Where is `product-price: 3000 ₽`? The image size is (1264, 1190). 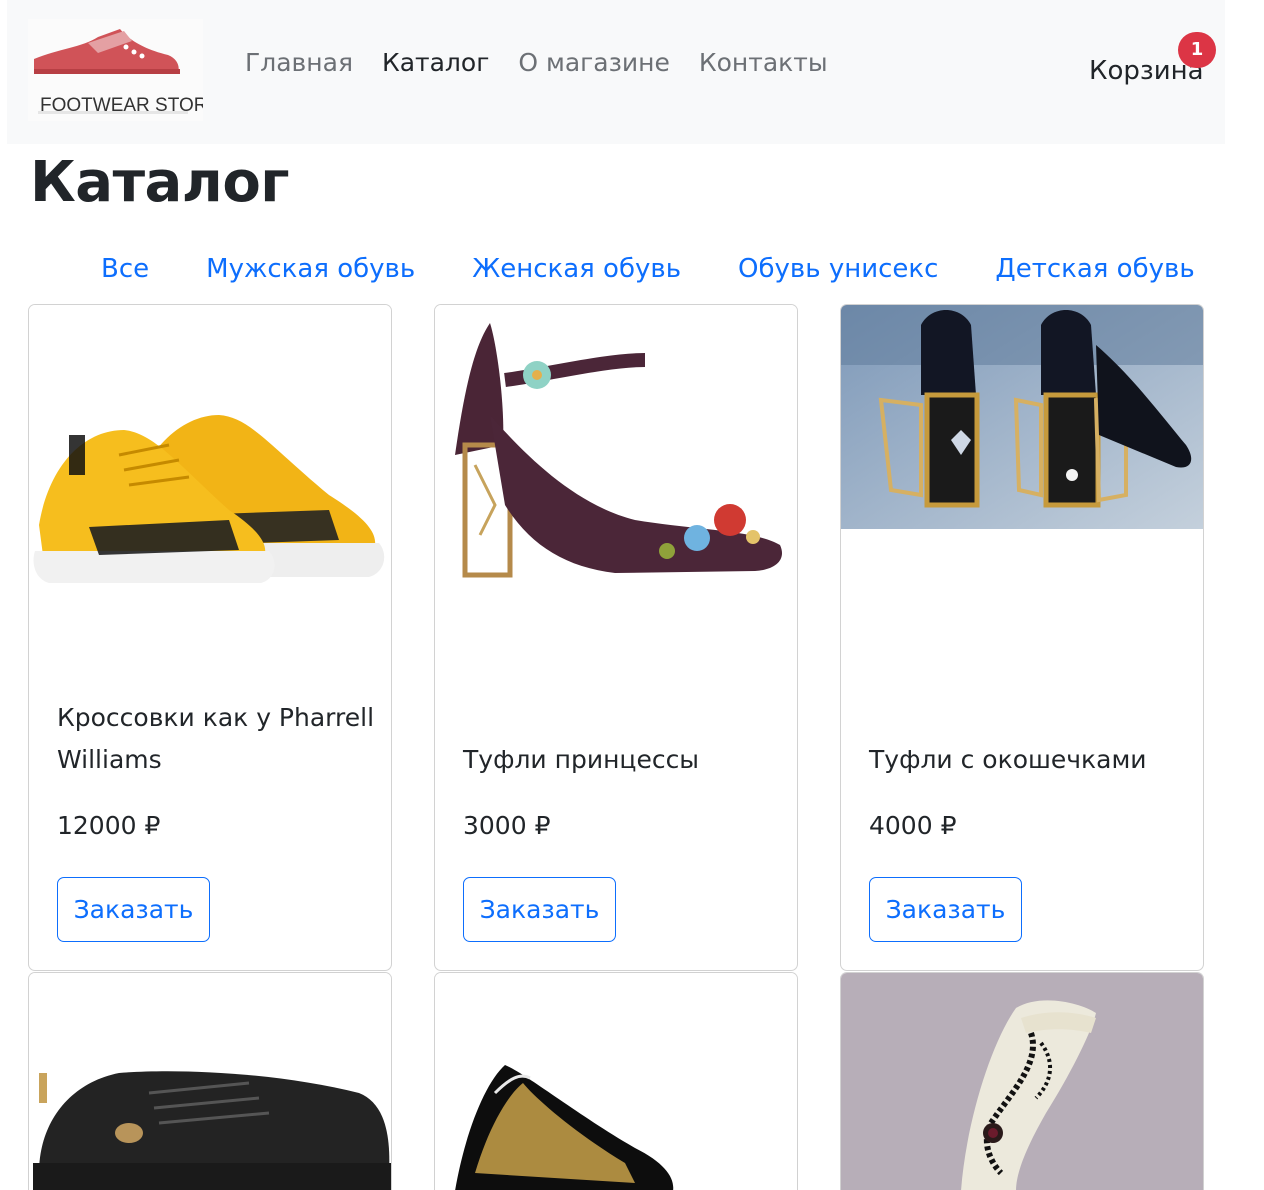 product-price: 3000 ₽ is located at coordinates (507, 825).